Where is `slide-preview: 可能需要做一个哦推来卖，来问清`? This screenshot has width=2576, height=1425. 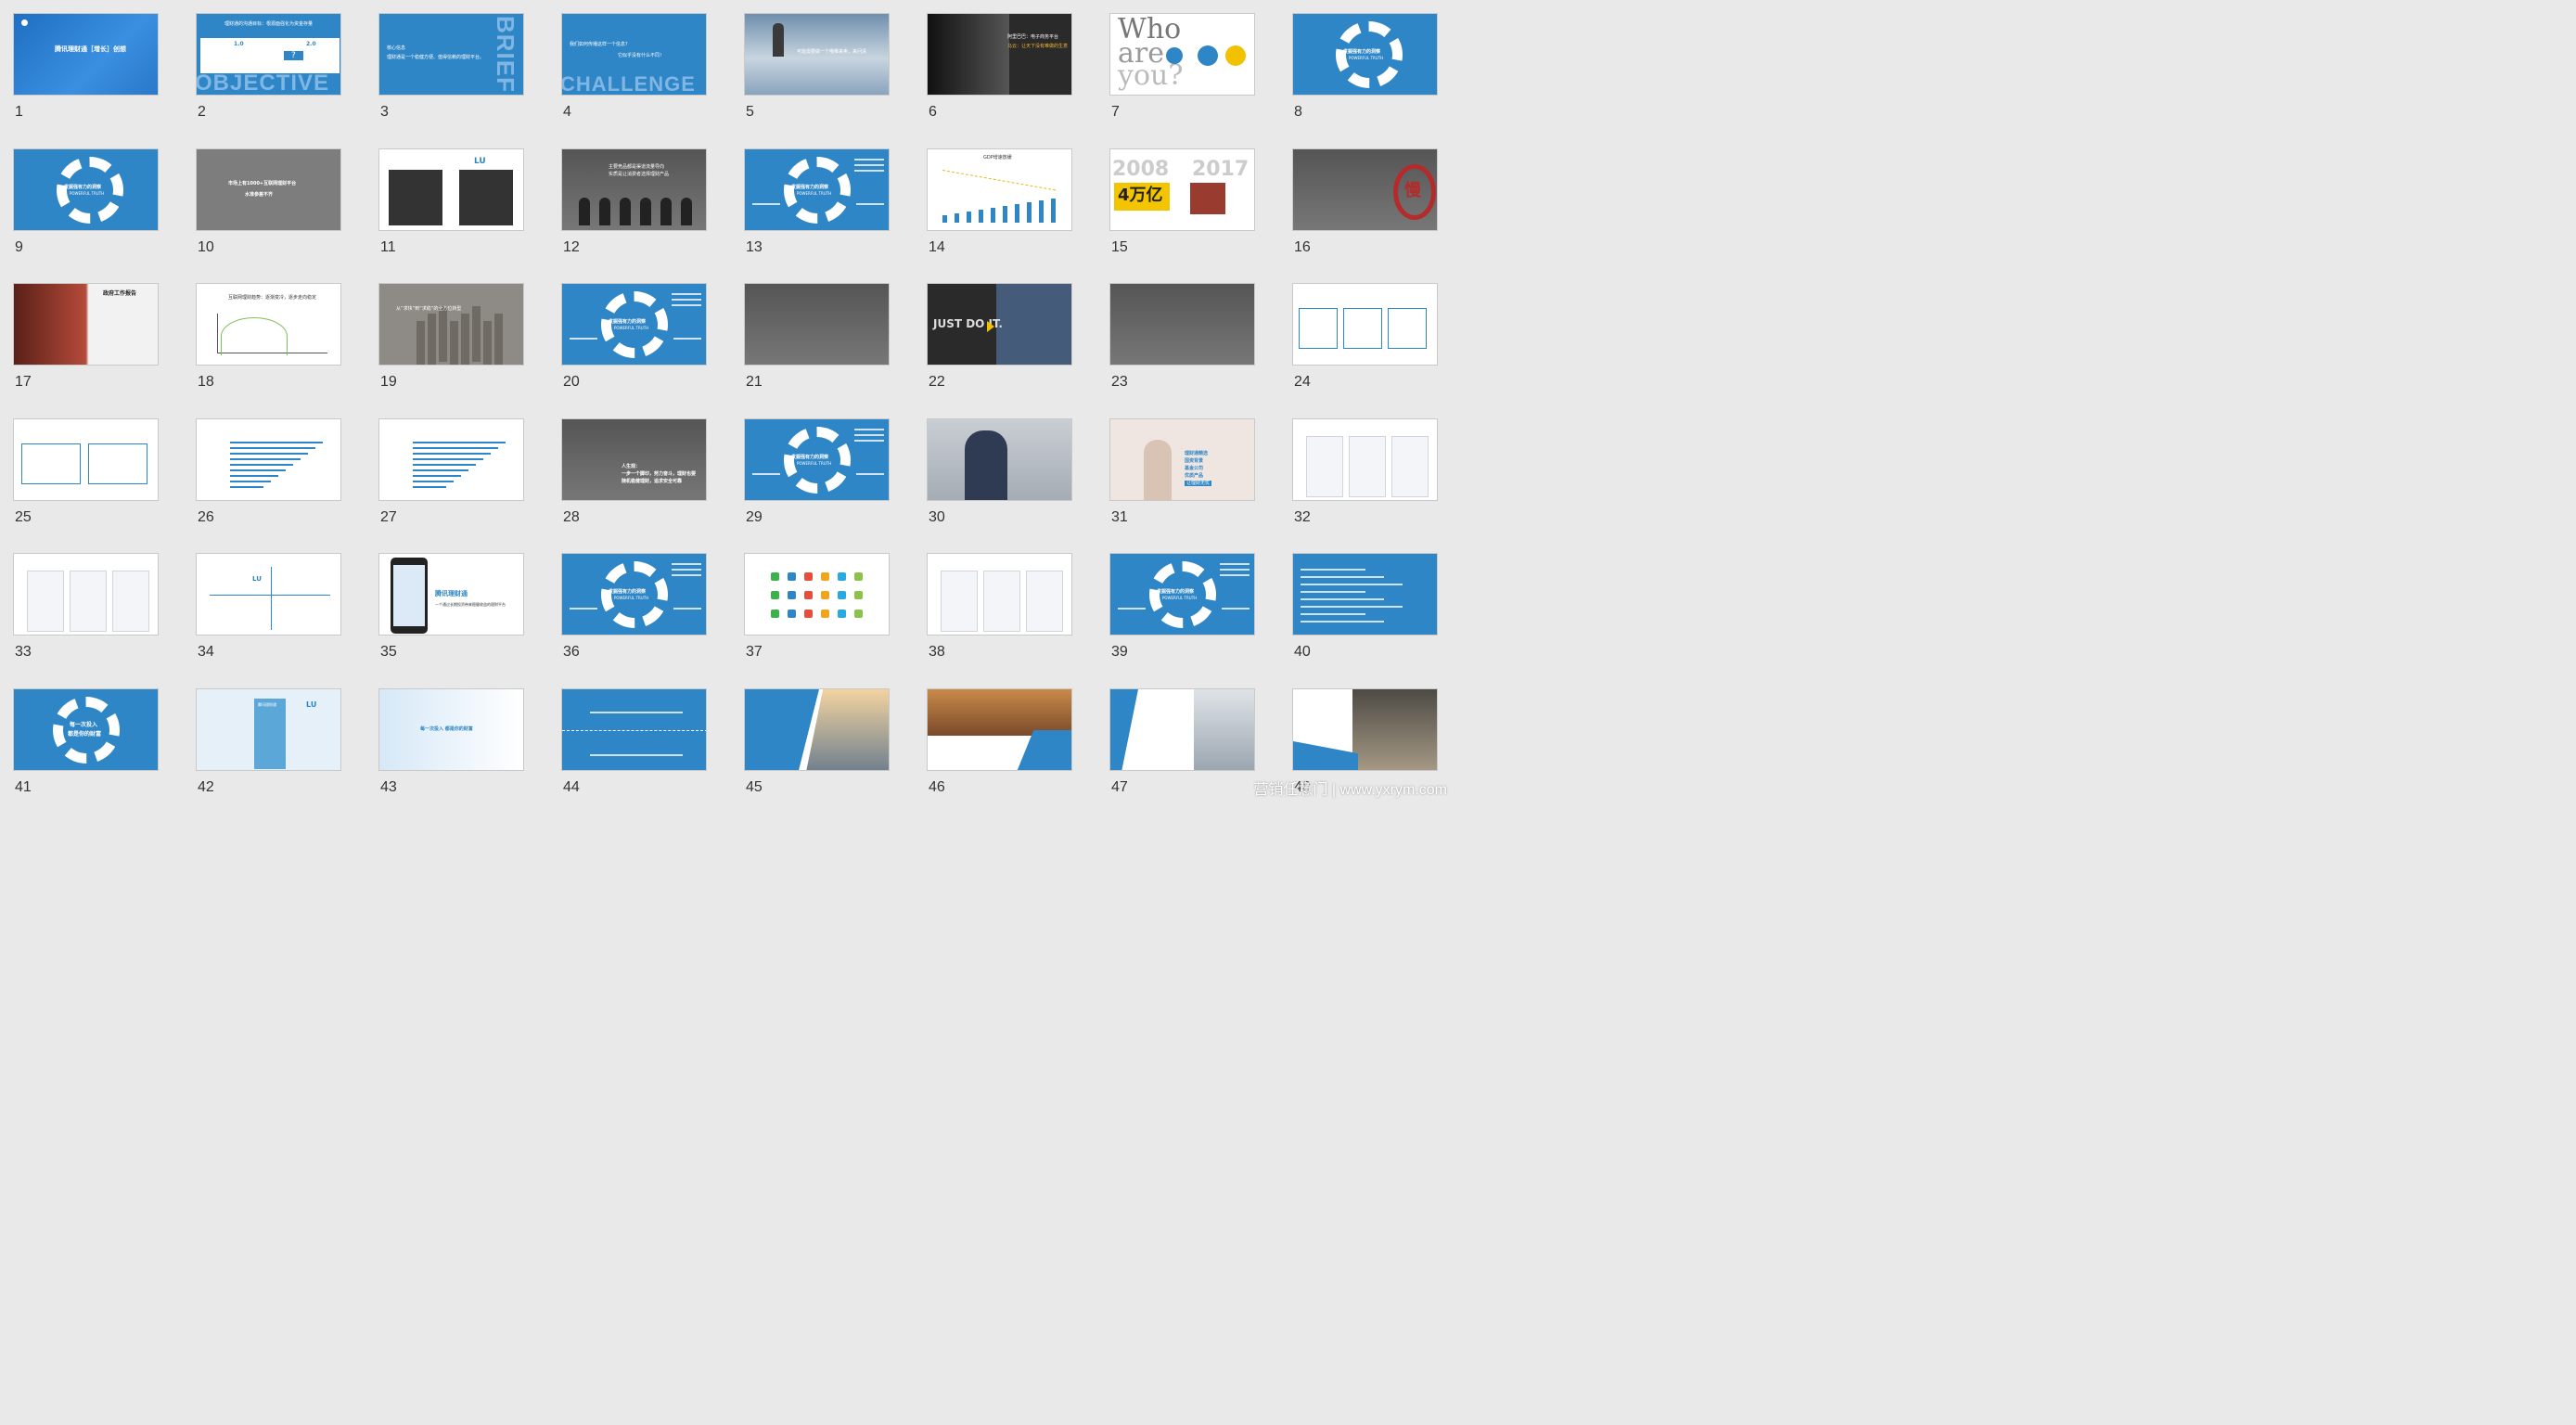 slide-preview: 可能需要做一个哦推来卖，来问清 is located at coordinates (817, 54).